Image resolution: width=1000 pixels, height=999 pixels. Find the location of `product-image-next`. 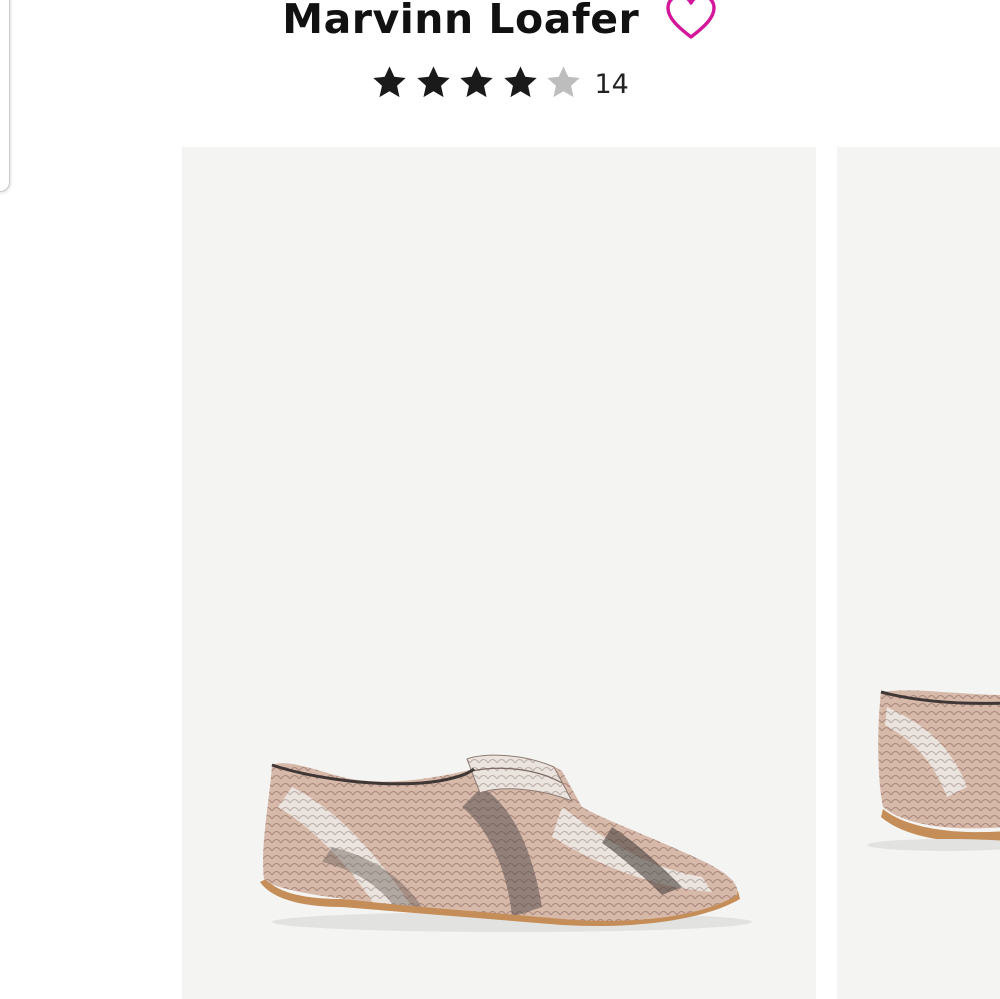

product-image-next is located at coordinates (918, 573).